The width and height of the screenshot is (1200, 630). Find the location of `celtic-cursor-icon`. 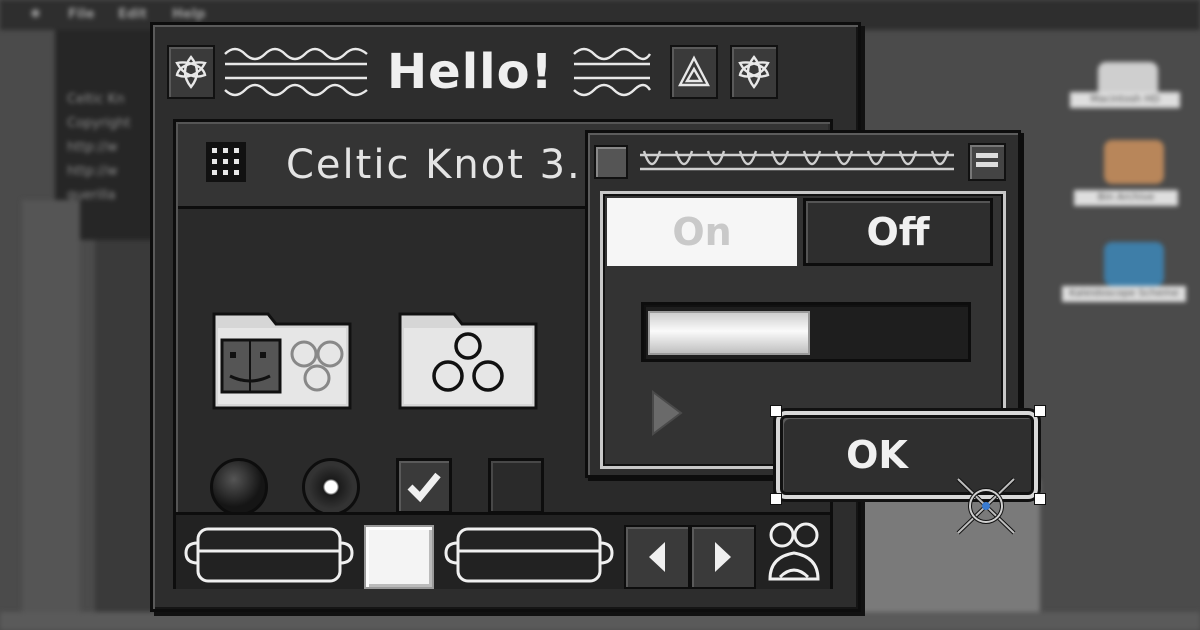

celtic-cursor-icon is located at coordinates (986, 506).